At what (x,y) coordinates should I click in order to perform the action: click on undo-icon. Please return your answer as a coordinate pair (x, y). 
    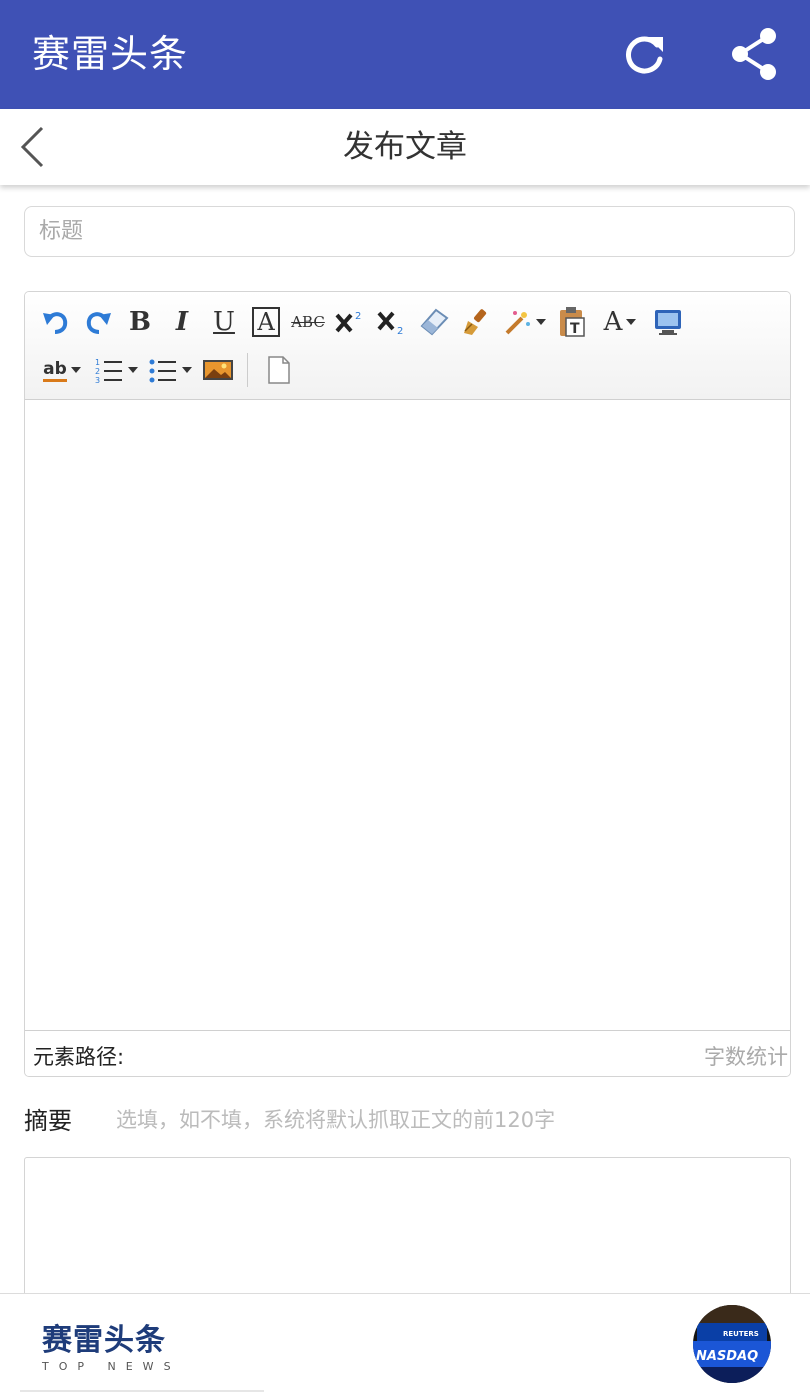
    Looking at the image, I should click on (56, 322).